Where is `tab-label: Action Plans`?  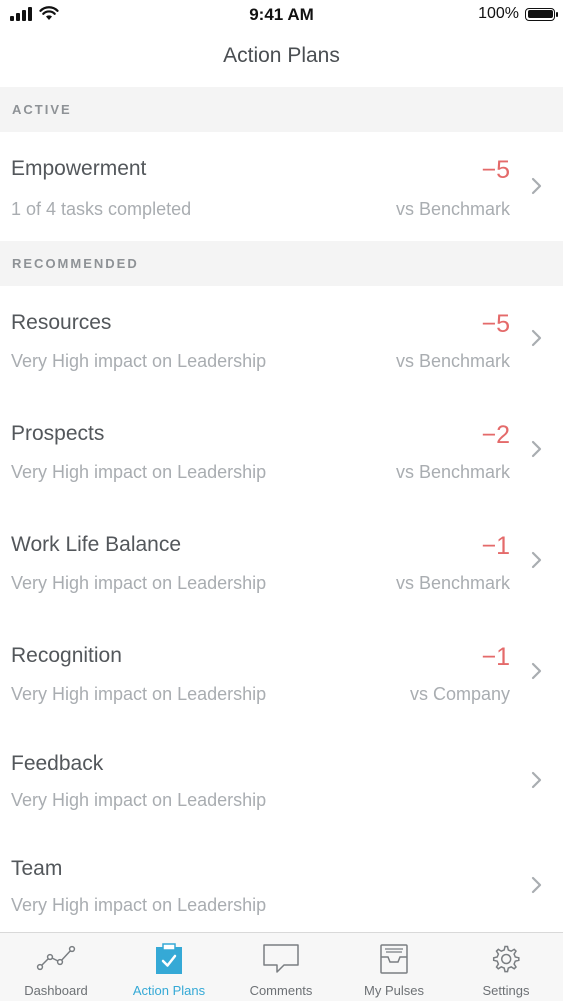 tab-label: Action Plans is located at coordinates (169, 990).